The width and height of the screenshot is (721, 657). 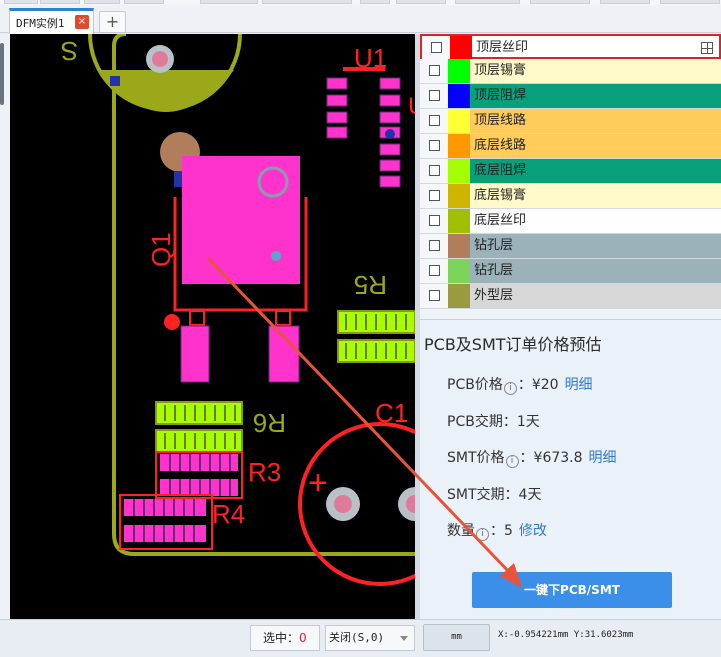 What do you see at coordinates (513, 344) in the screenshot?
I see `price-title: PCB及SMT订单价格预估` at bounding box center [513, 344].